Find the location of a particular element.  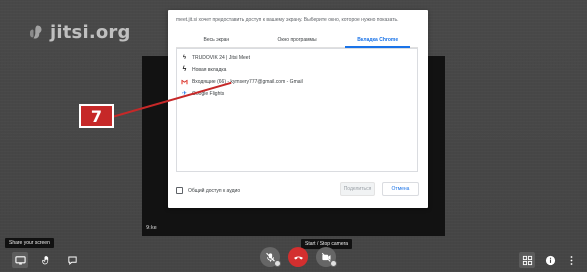

new-tab-icon: ϟ is located at coordinates (184, 69).